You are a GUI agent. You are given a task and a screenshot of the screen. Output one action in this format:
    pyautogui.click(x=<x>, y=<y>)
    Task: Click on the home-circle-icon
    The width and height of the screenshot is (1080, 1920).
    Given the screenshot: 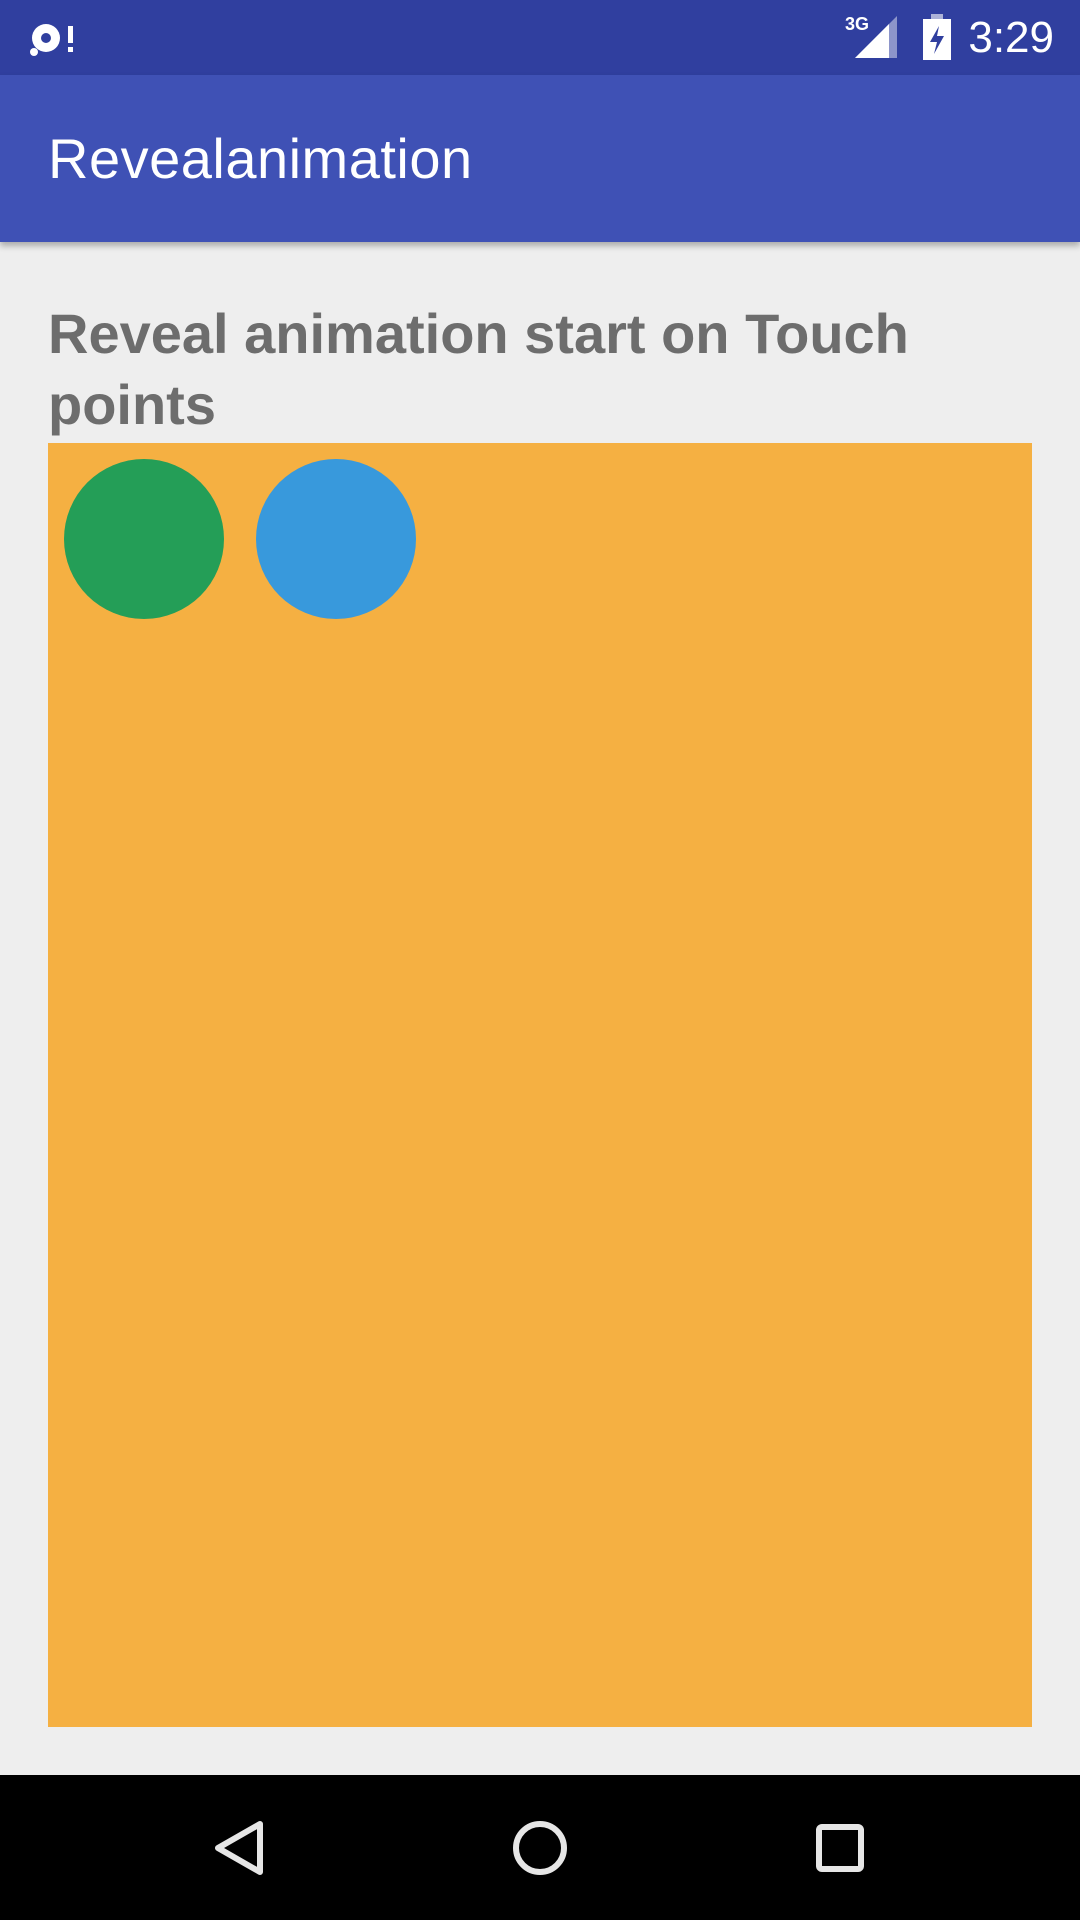 What is the action you would take?
    pyautogui.click(x=540, y=1848)
    